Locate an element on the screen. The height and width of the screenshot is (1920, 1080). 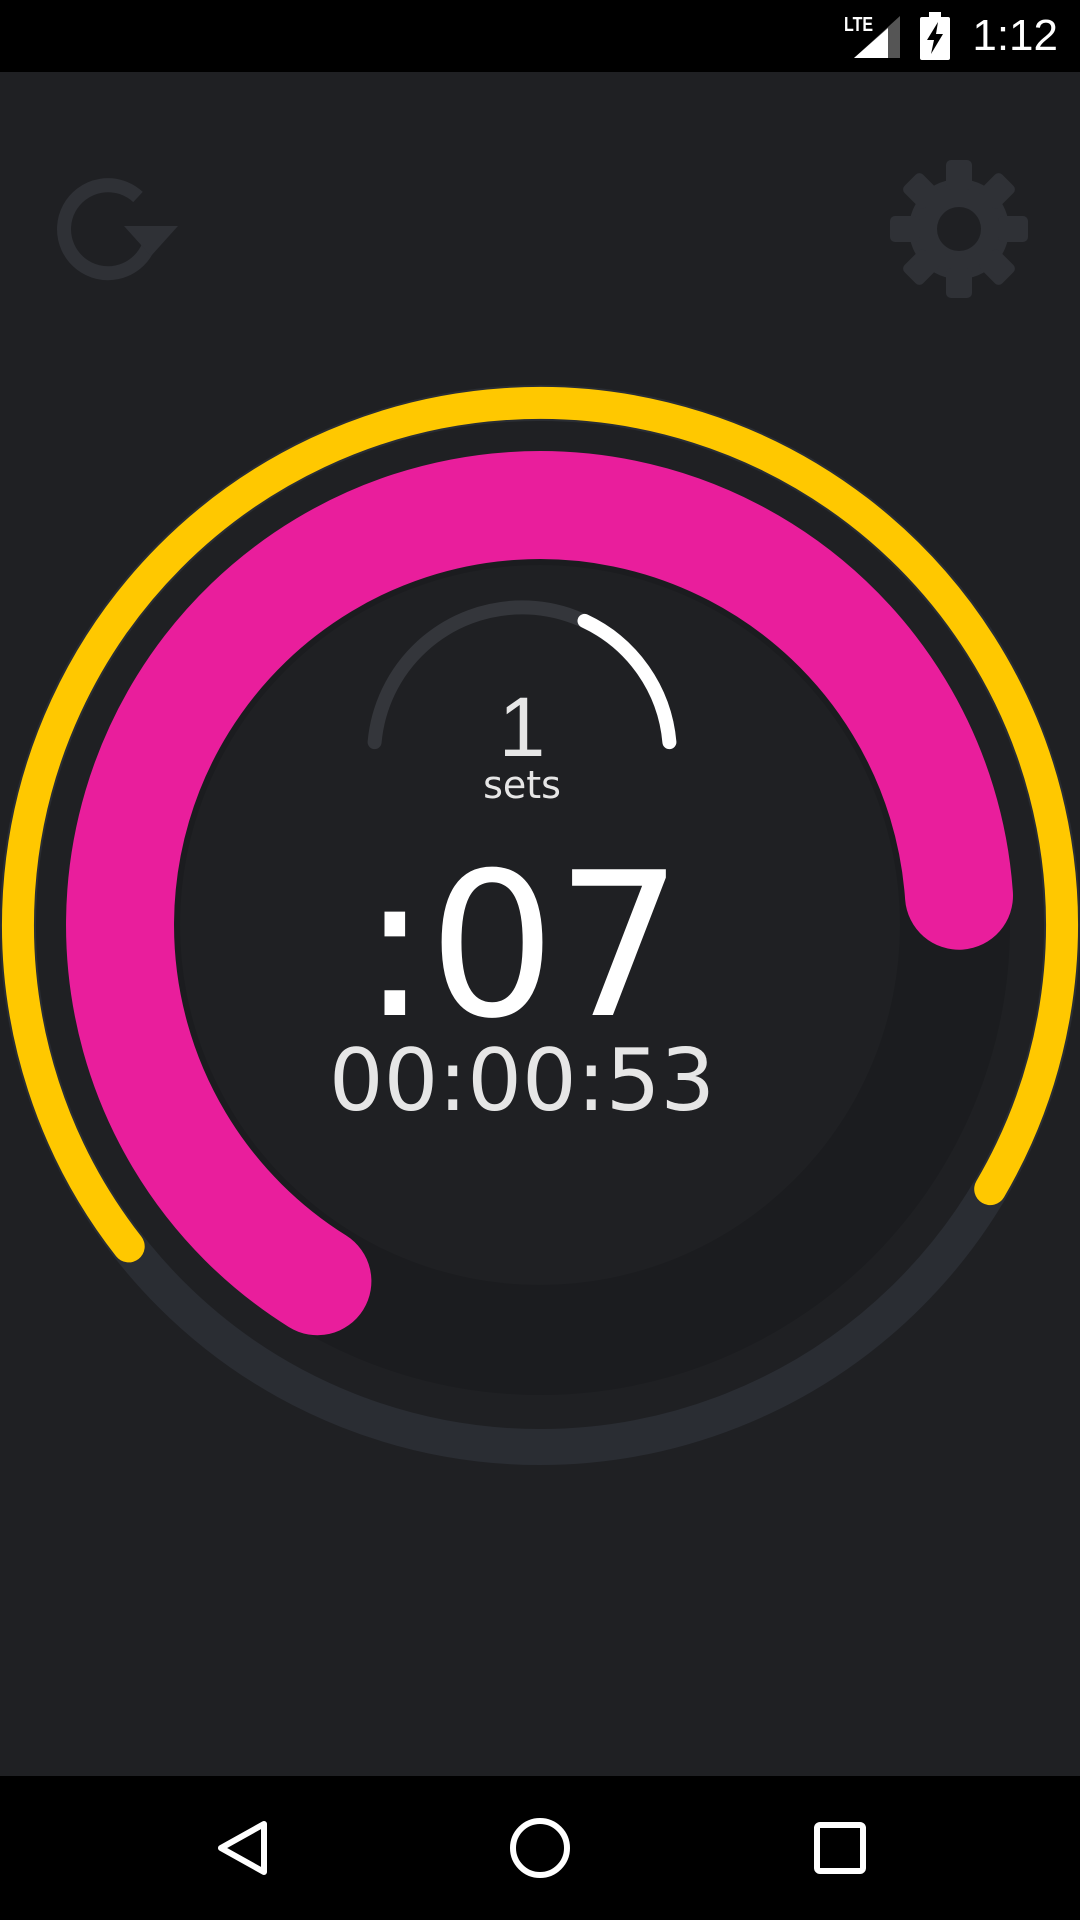
reset-button is located at coordinates (121, 228).